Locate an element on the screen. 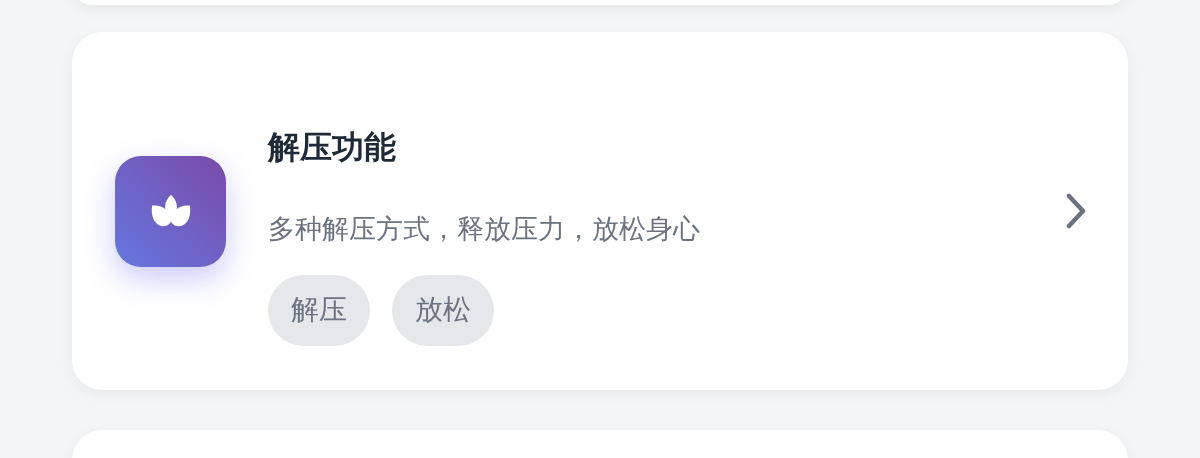 The width and height of the screenshot is (1200, 458). lotus-icon is located at coordinates (170, 211).